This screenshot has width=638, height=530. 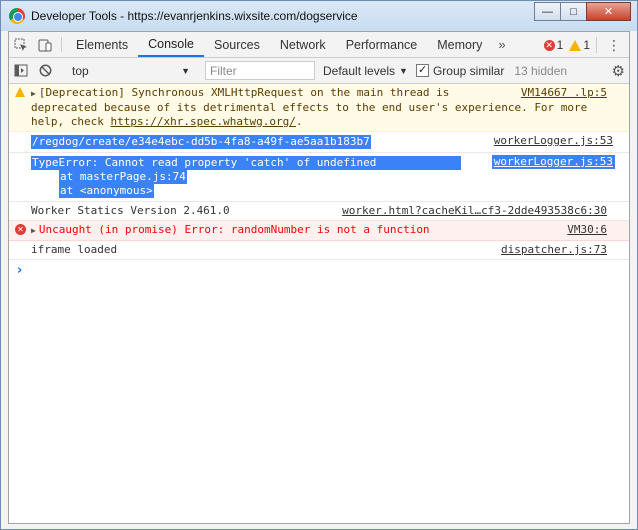 I want to click on group-similar-toggle: Group similar, so click(x=460, y=70).